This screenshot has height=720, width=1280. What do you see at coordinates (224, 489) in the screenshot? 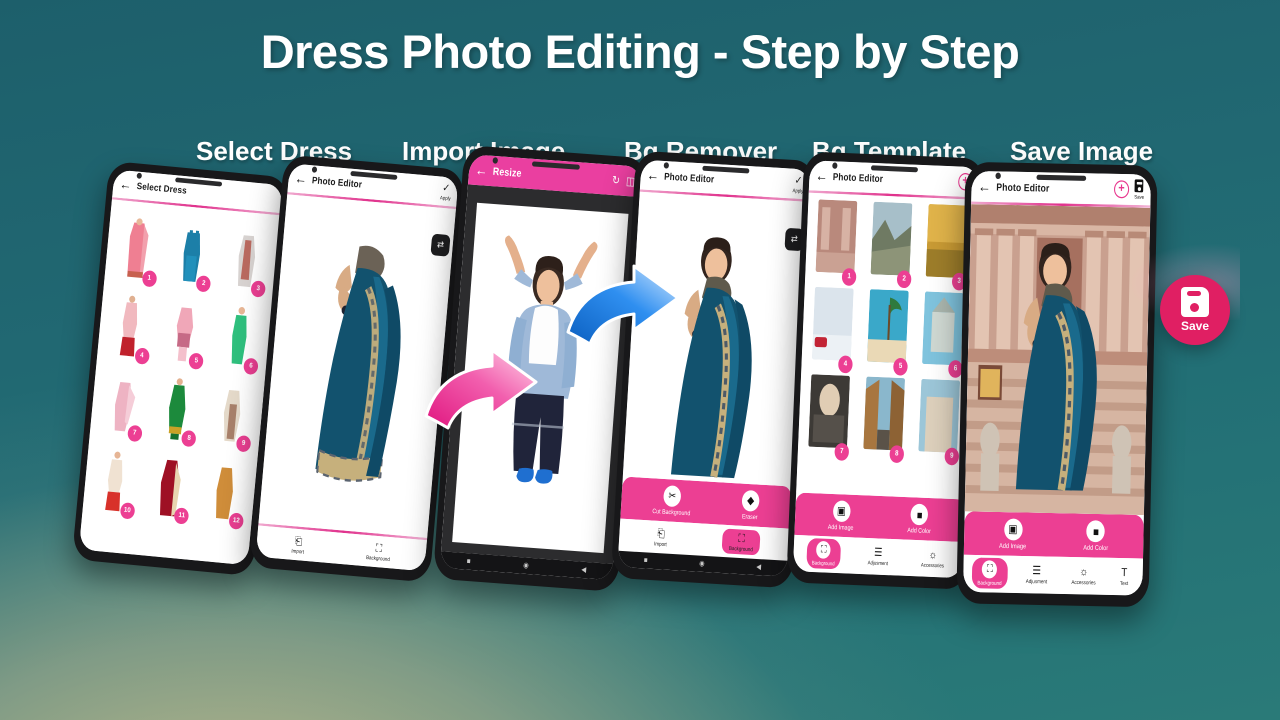
I see `dress-item: 12` at bounding box center [224, 489].